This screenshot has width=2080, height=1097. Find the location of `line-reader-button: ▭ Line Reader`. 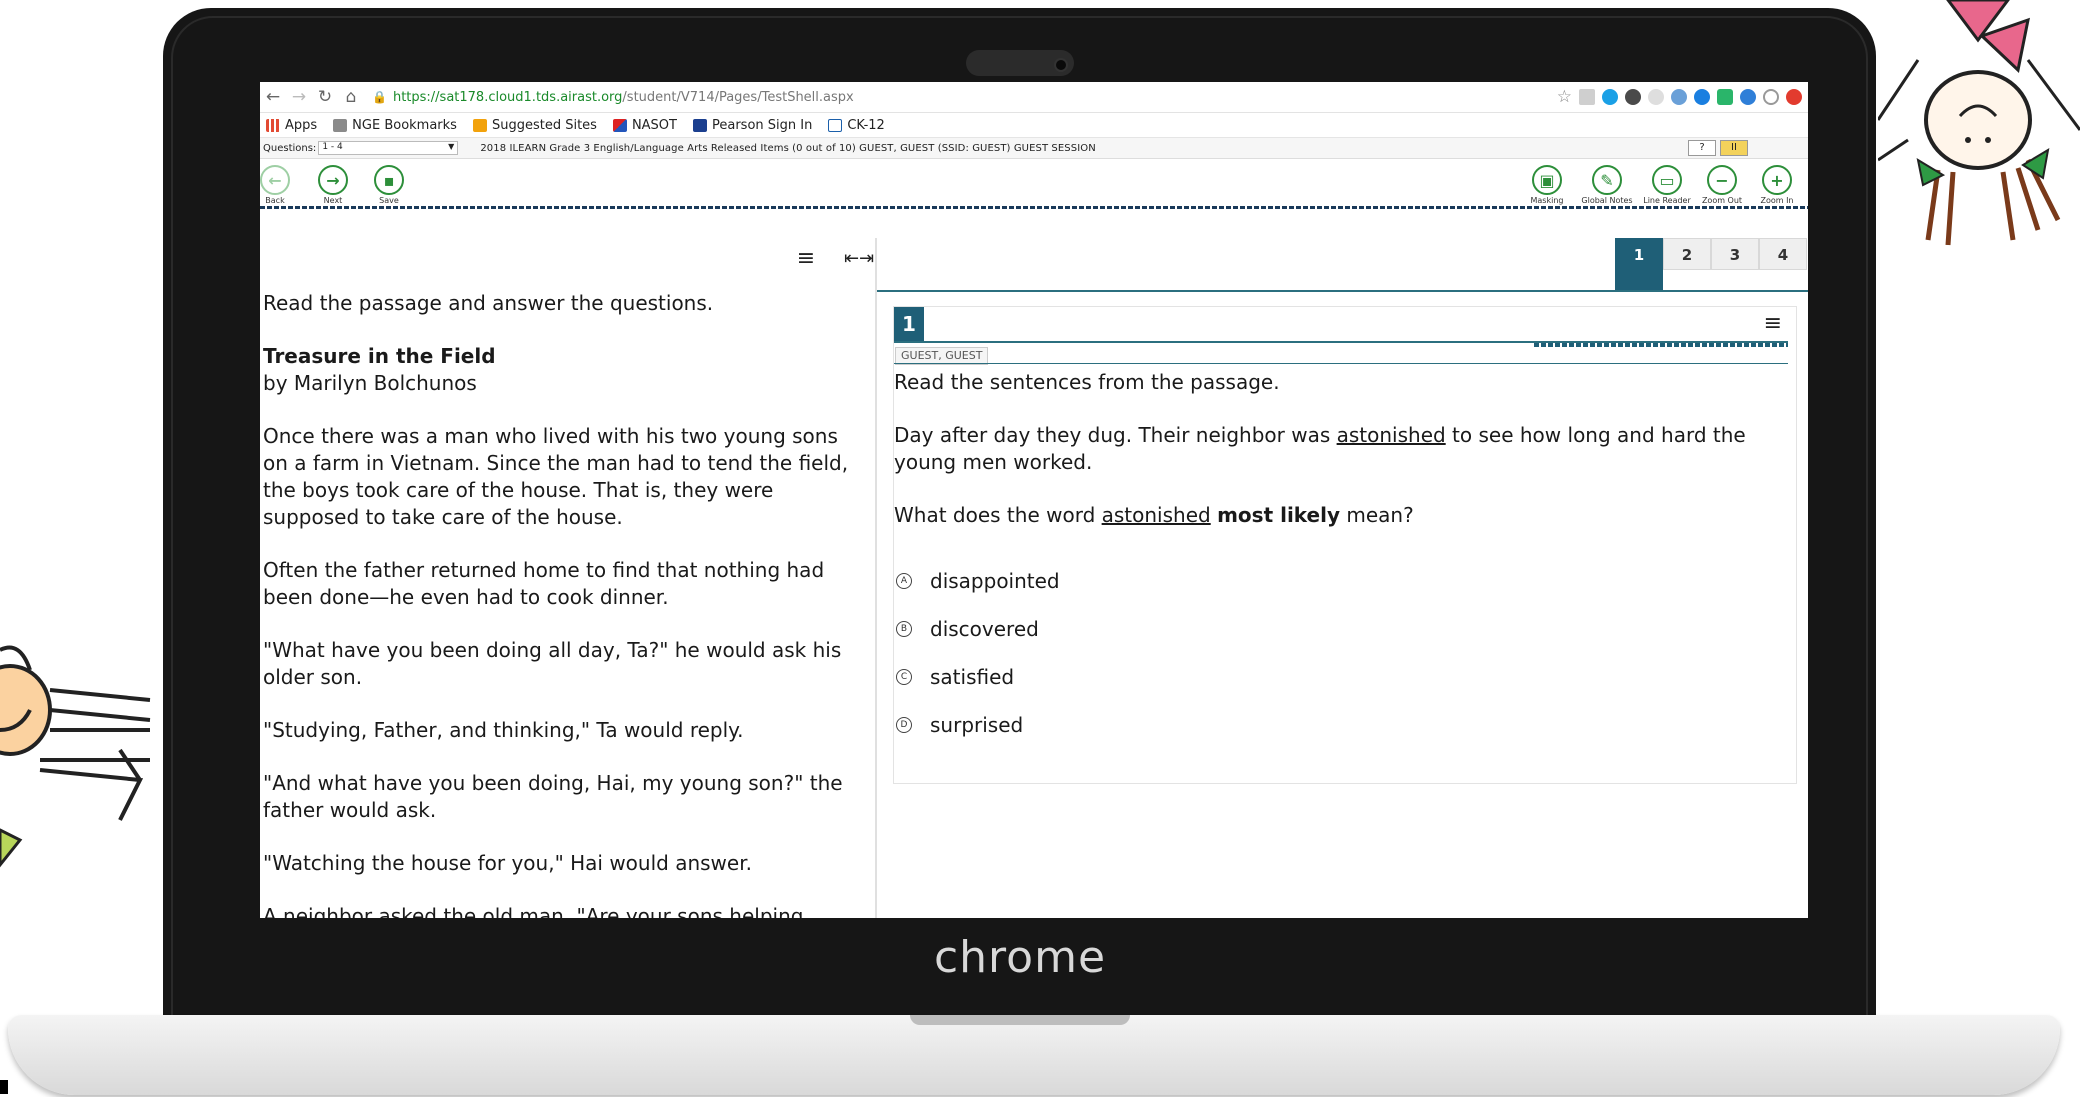

line-reader-button: ▭ Line Reader is located at coordinates (1667, 185).